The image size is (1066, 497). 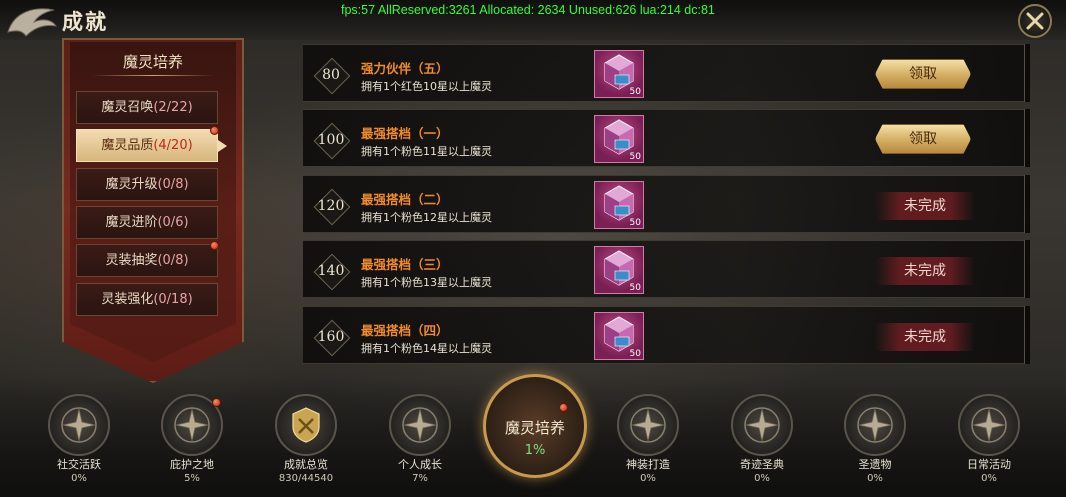 I want to click on nav-item-3: 个人成长 7%, so click(x=420, y=439).